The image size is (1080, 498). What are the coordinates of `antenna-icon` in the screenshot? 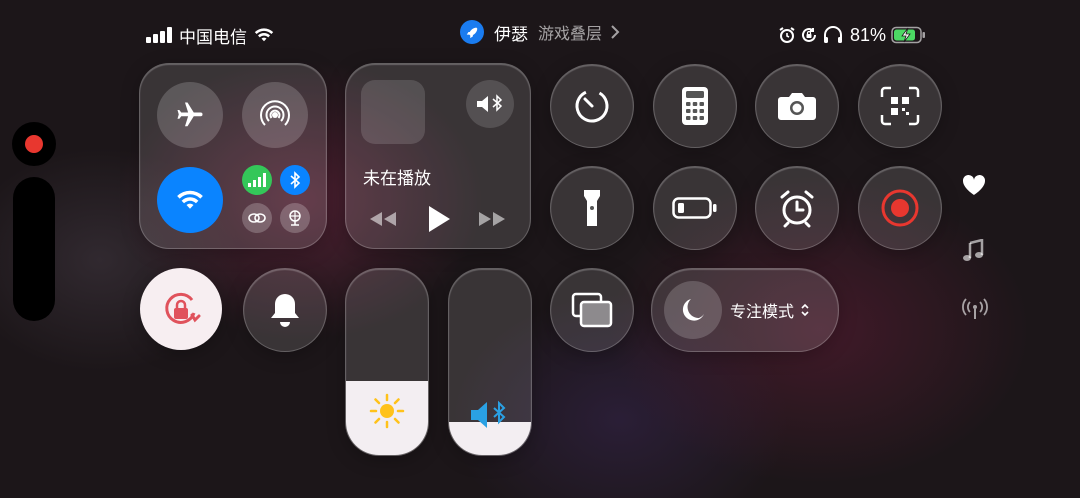 It's located at (975, 309).